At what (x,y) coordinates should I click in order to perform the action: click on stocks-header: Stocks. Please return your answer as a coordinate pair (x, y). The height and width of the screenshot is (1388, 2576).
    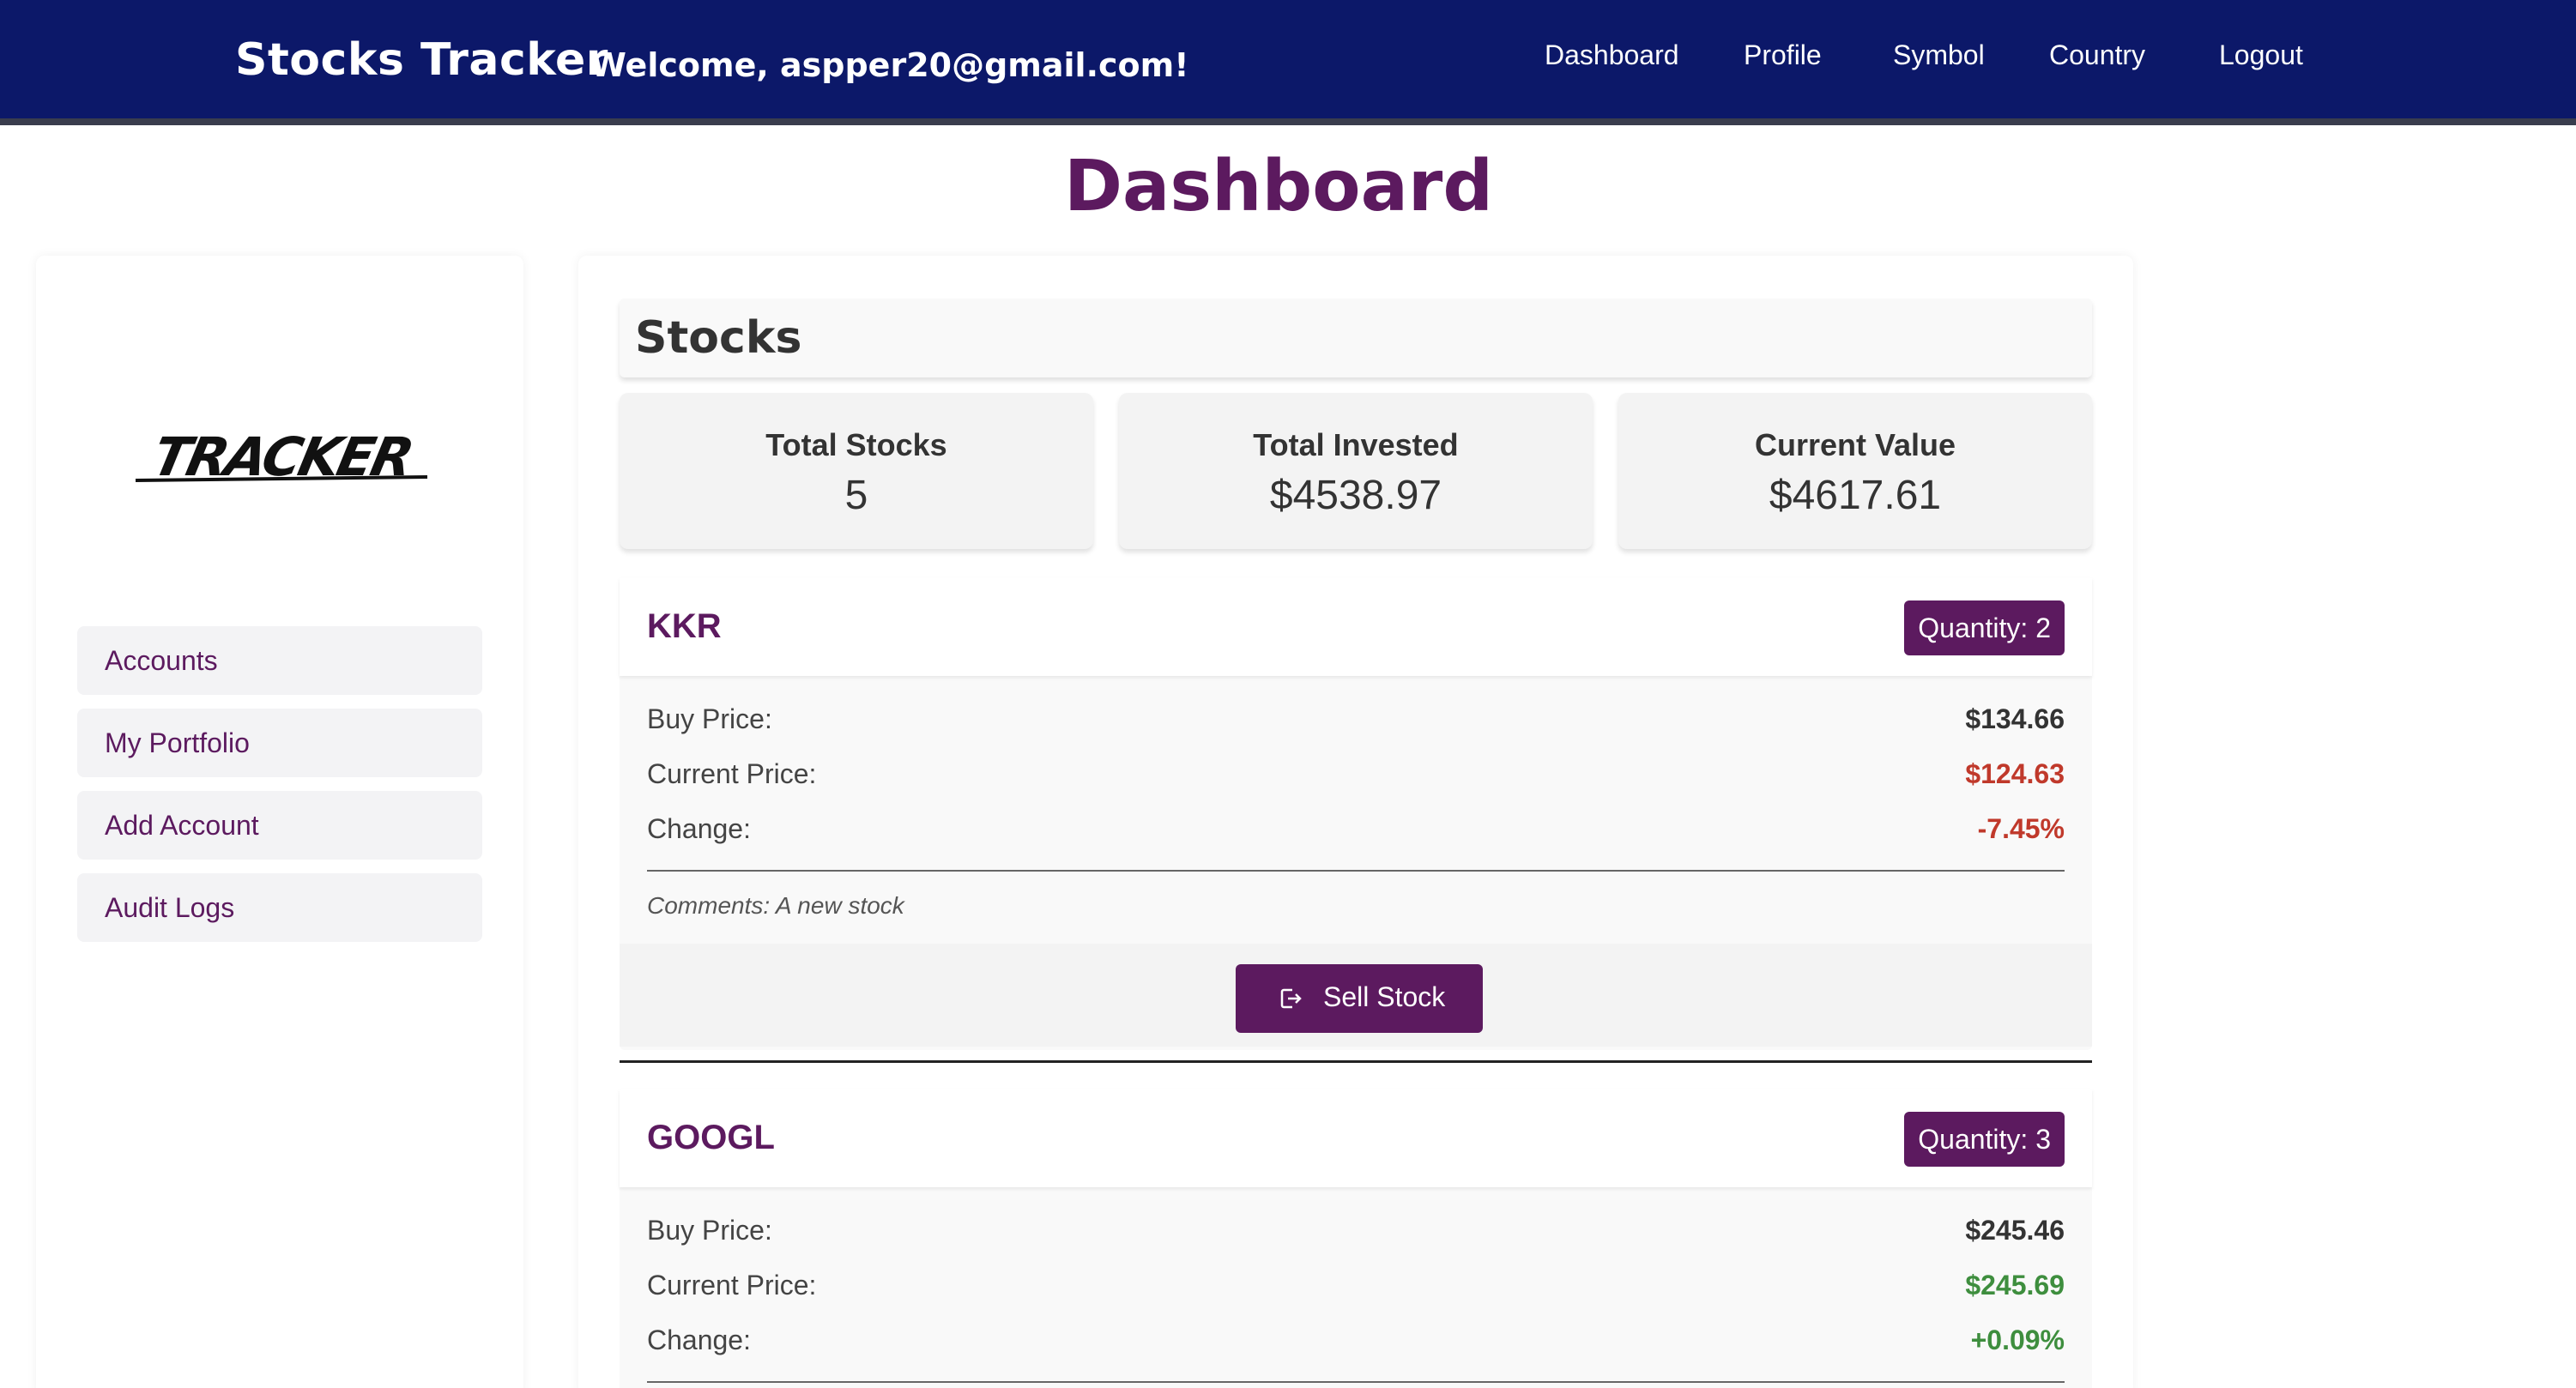
    Looking at the image, I should click on (1356, 338).